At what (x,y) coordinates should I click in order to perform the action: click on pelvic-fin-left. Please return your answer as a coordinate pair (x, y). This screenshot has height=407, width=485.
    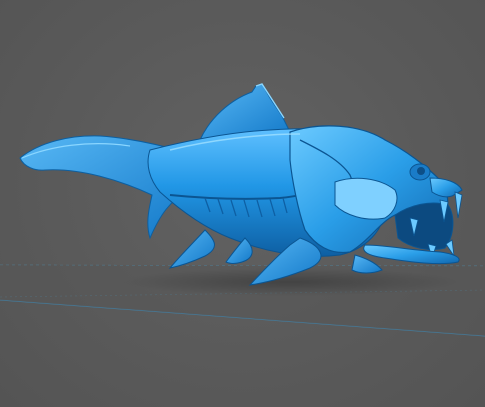
    Looking at the image, I should click on (191, 249).